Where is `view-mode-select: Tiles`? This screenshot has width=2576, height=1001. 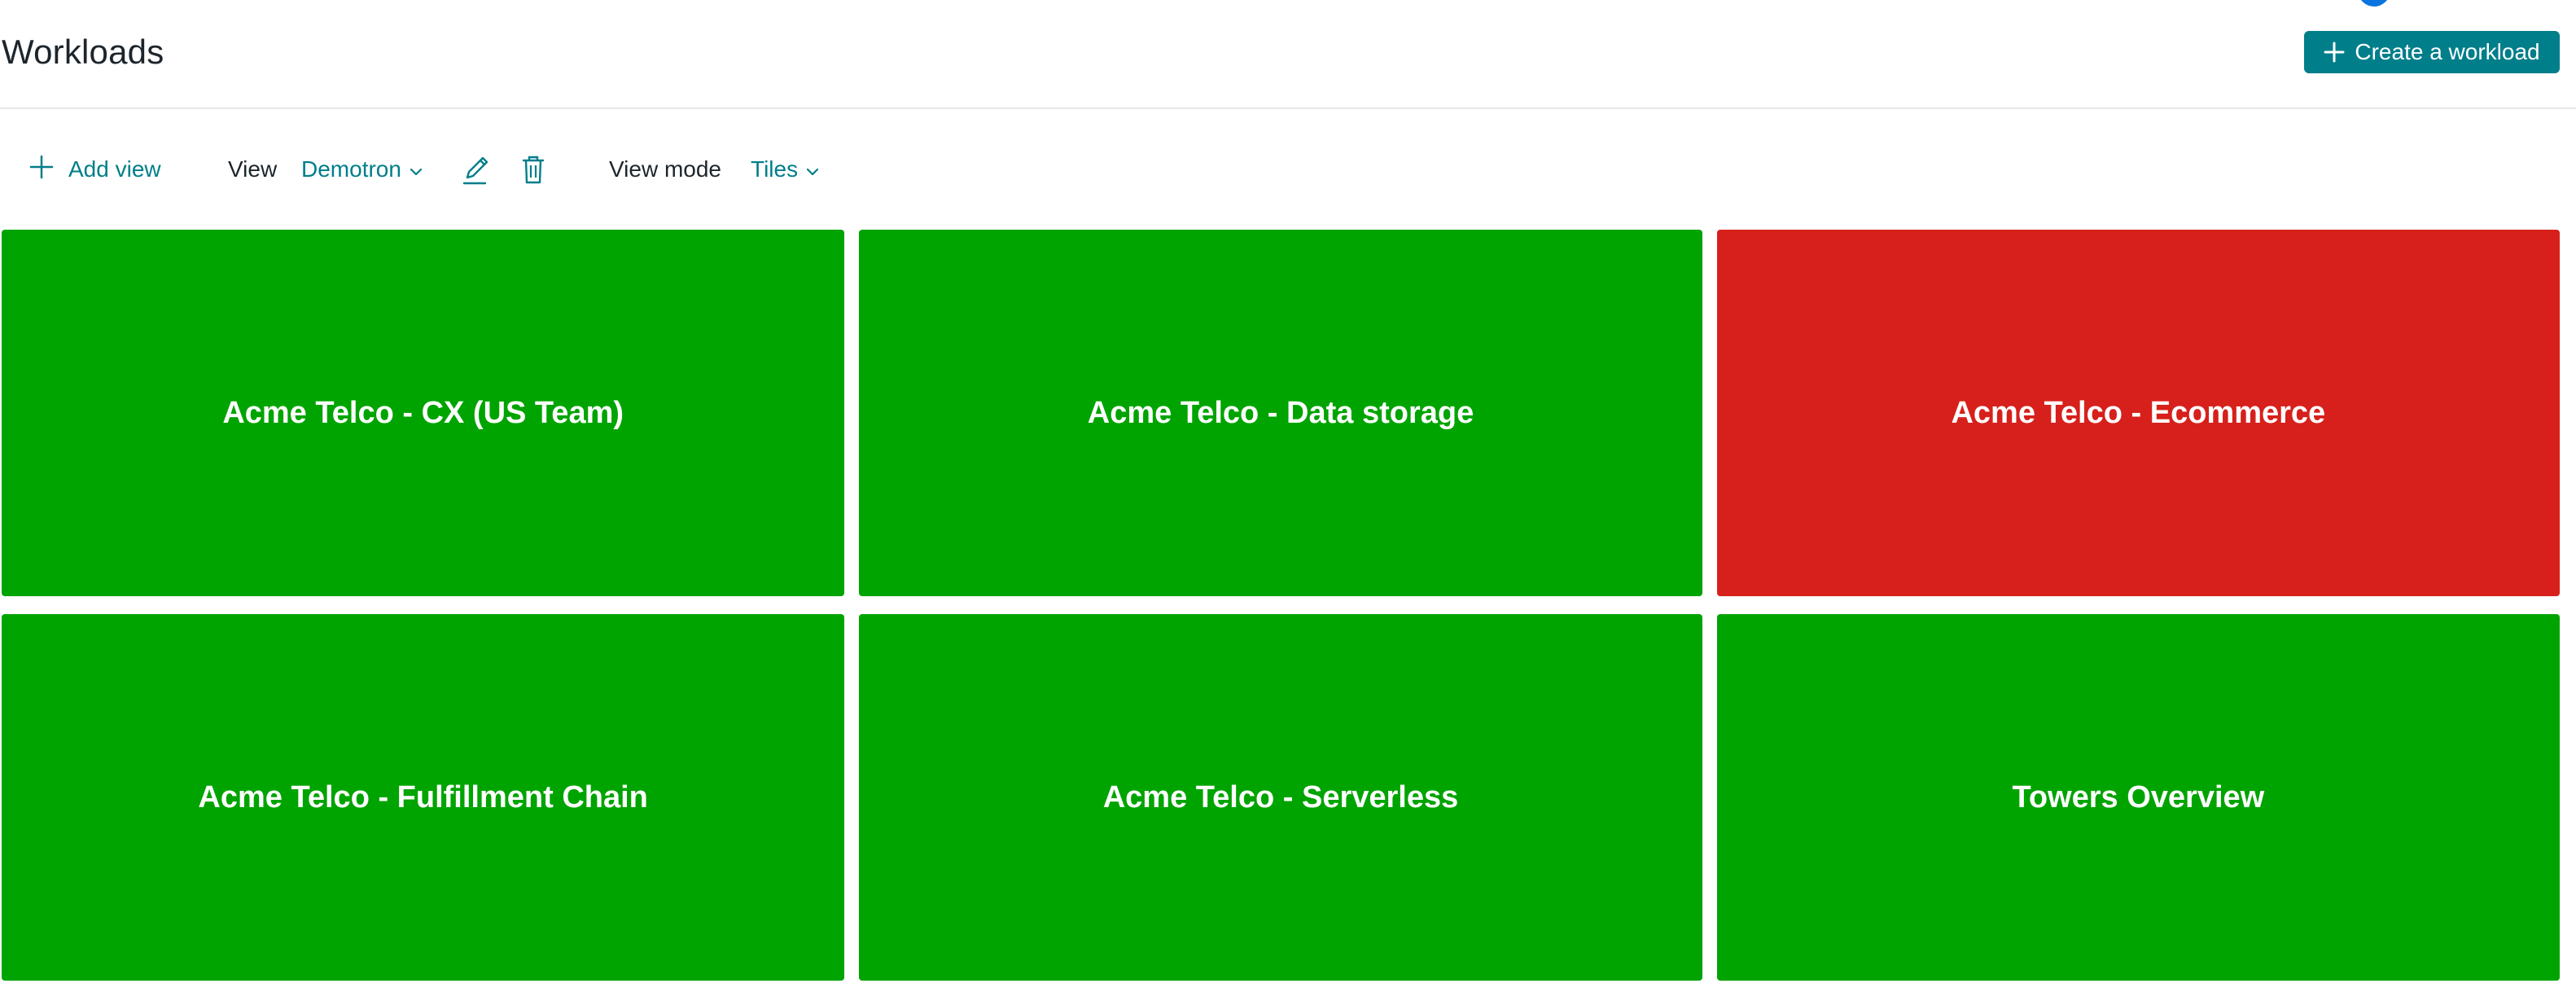
view-mode-select: Tiles is located at coordinates (785, 169).